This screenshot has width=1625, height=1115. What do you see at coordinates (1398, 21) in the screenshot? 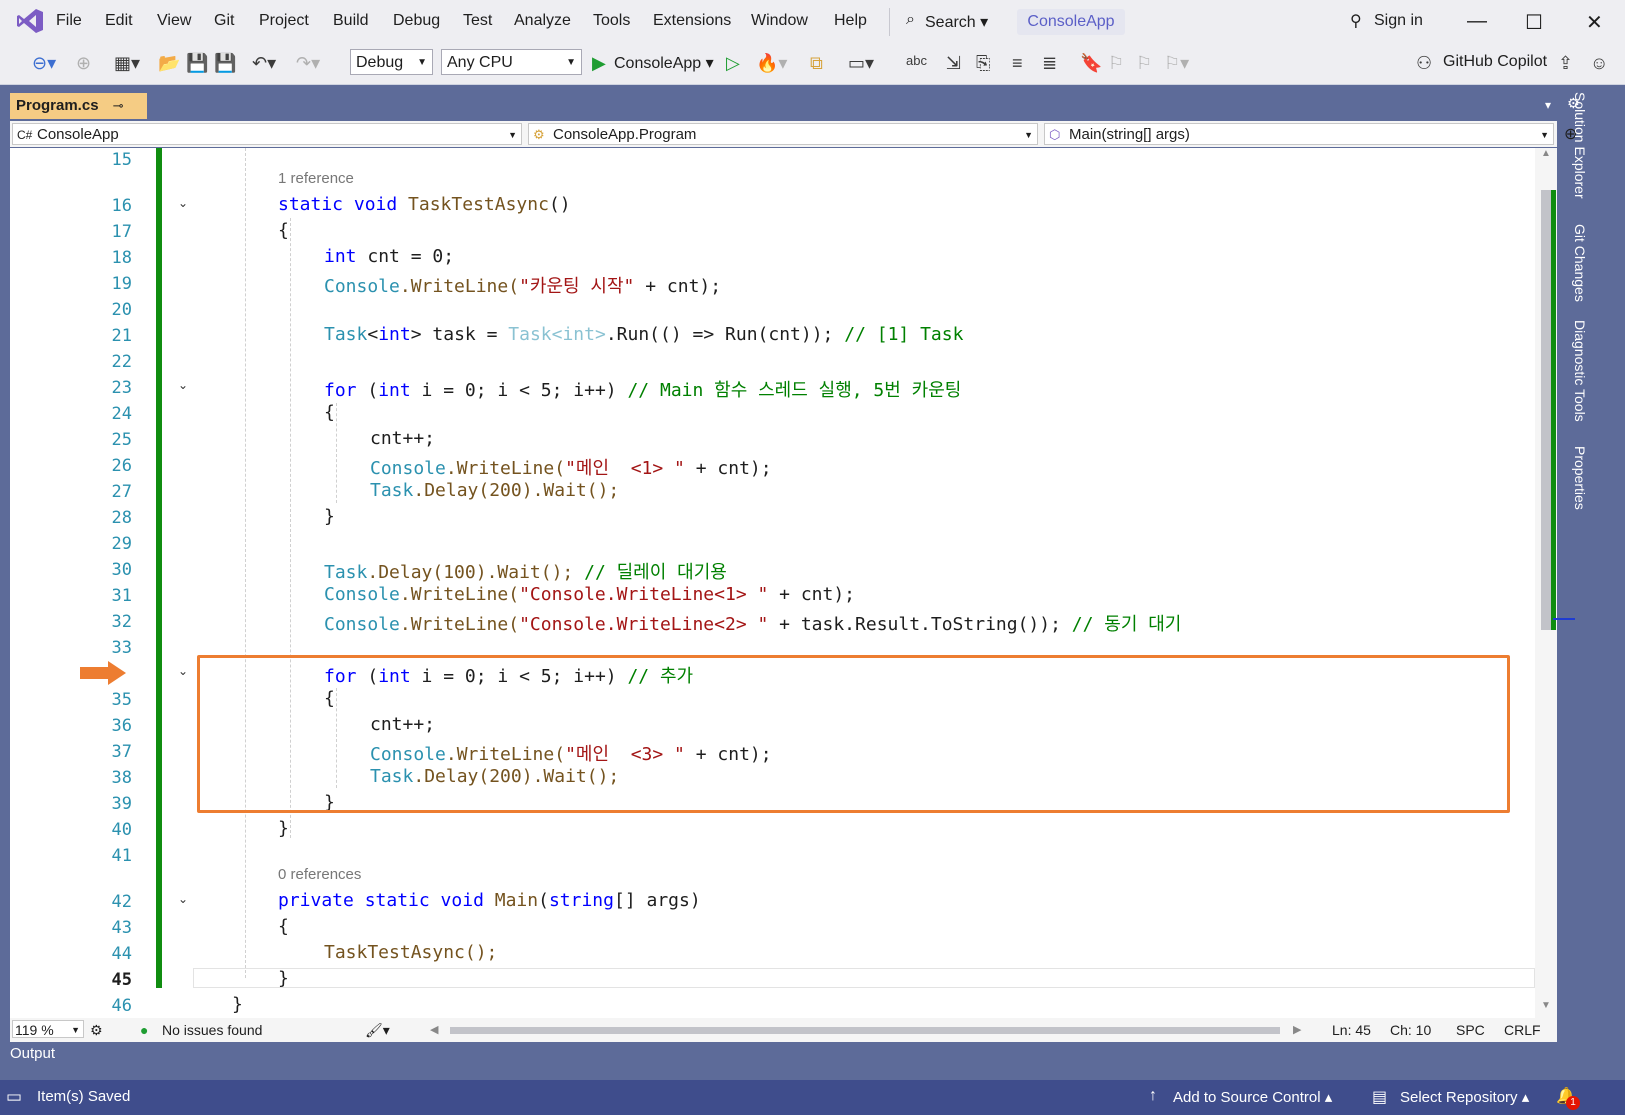
I see `sign-in-button: Sign in` at bounding box center [1398, 21].